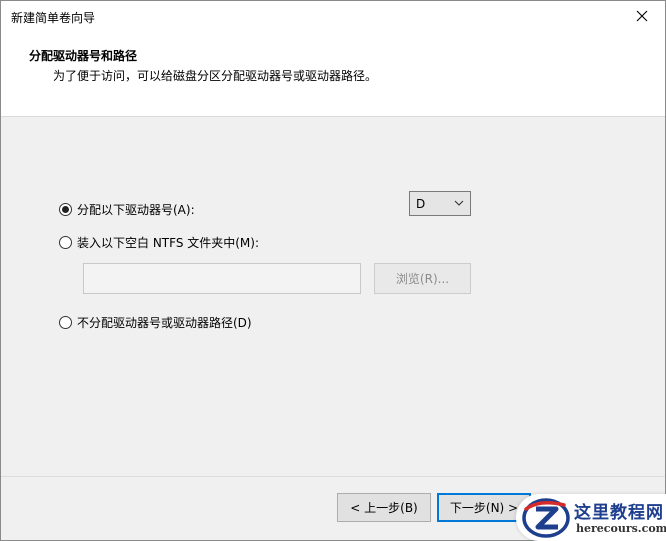 The image size is (666, 541). I want to click on page-title: 分配驱动器号和路径, so click(83, 56).